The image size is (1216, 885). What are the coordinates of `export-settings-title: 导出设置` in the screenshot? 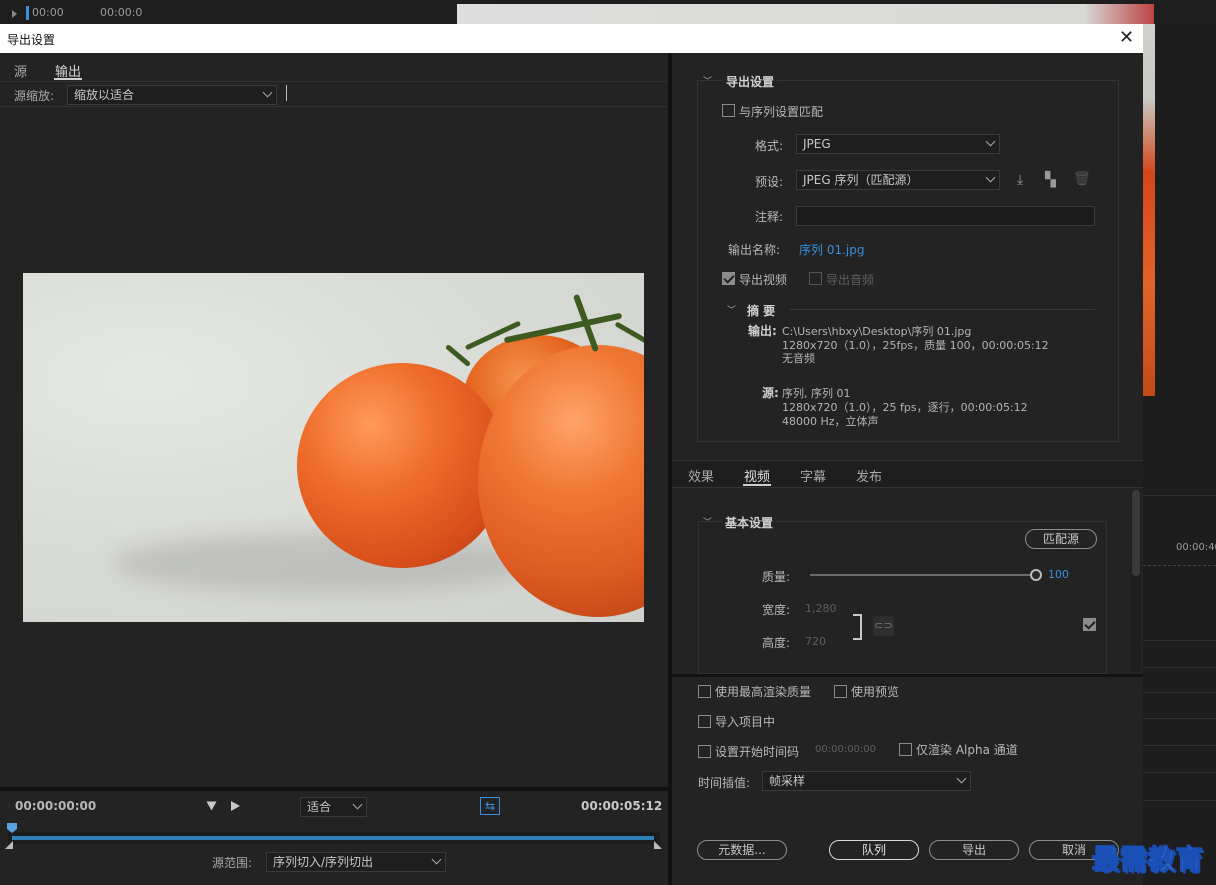 It's located at (750, 81).